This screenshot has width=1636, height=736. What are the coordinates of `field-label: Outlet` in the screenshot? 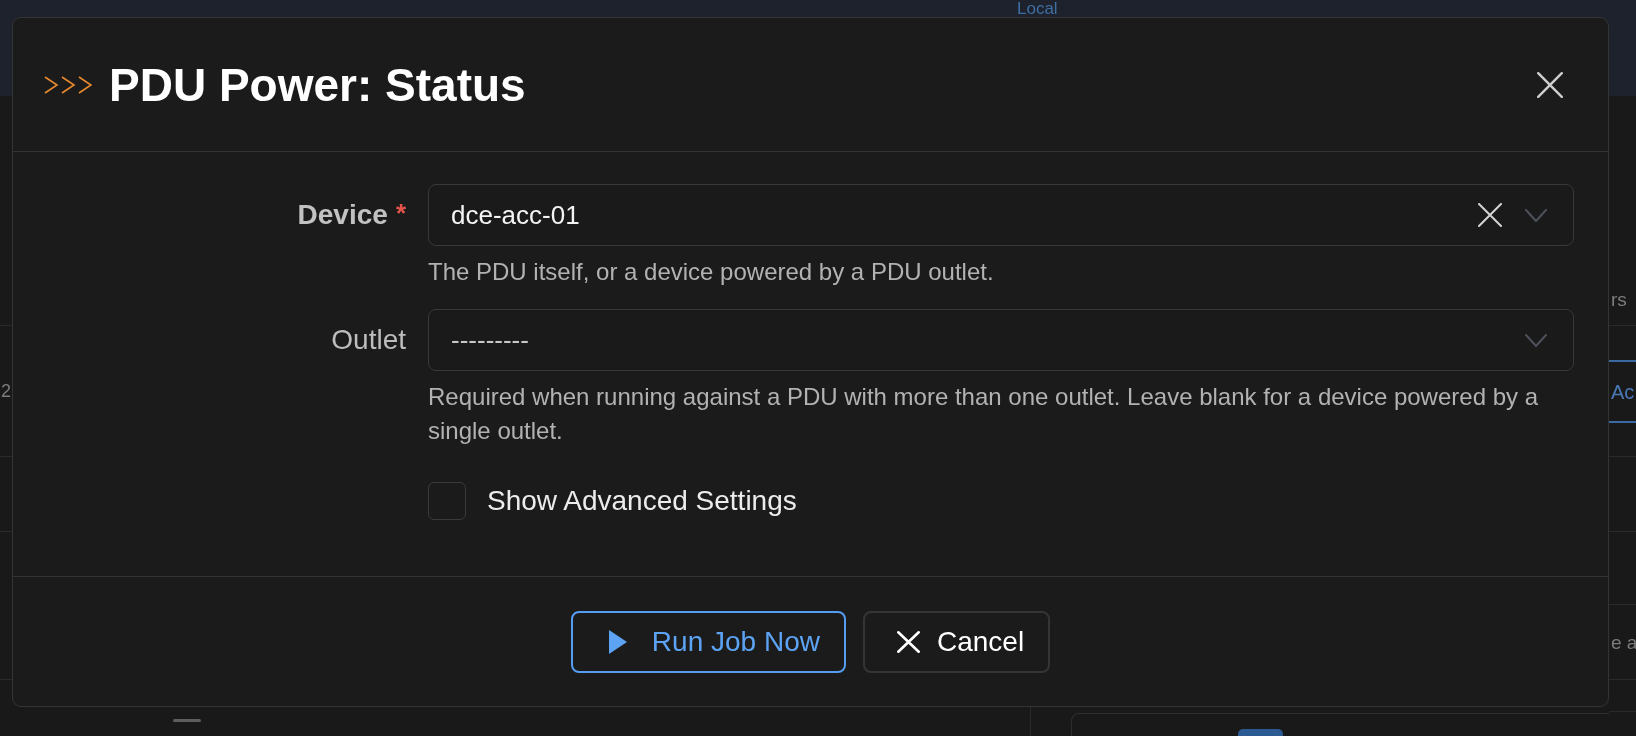 It's located at (368, 340).